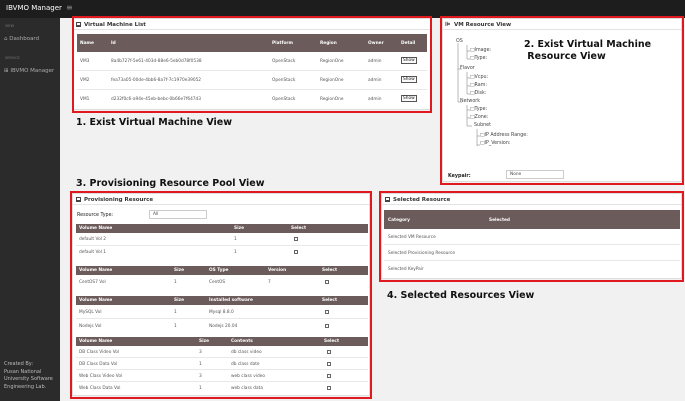  What do you see at coordinates (12, 58) in the screenshot?
I see `sidebar-section-service: SERVICE` at bounding box center [12, 58].